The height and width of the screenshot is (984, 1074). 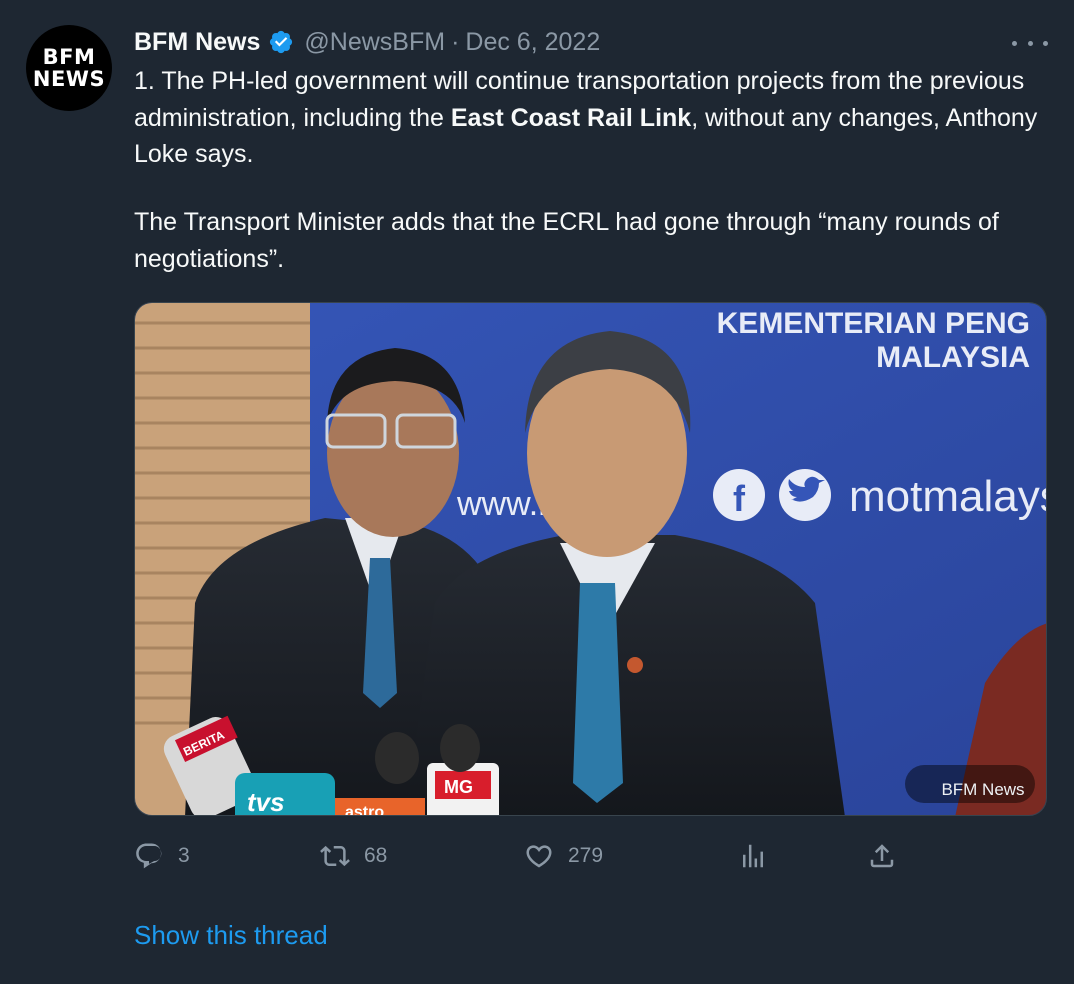 I want to click on mic-label-2: tvs, so click(x=266, y=801).